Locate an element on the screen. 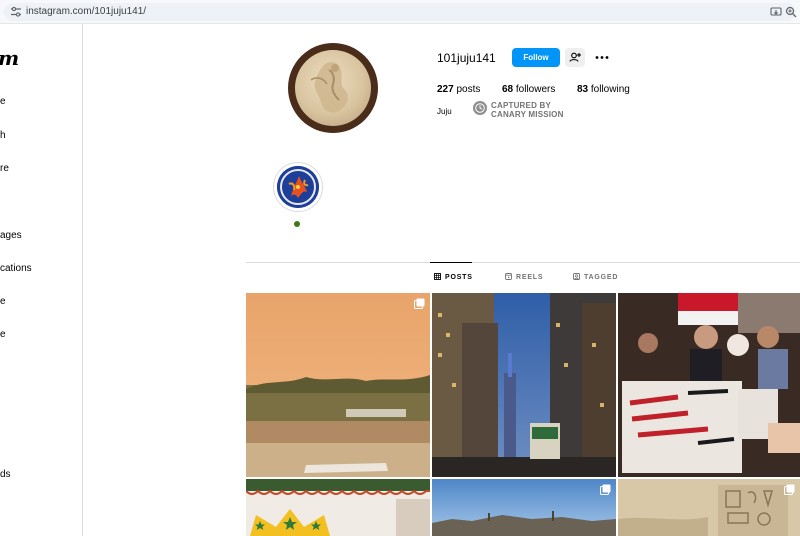 The image size is (800, 536). post-image-river-sunset is located at coordinates (338, 385).